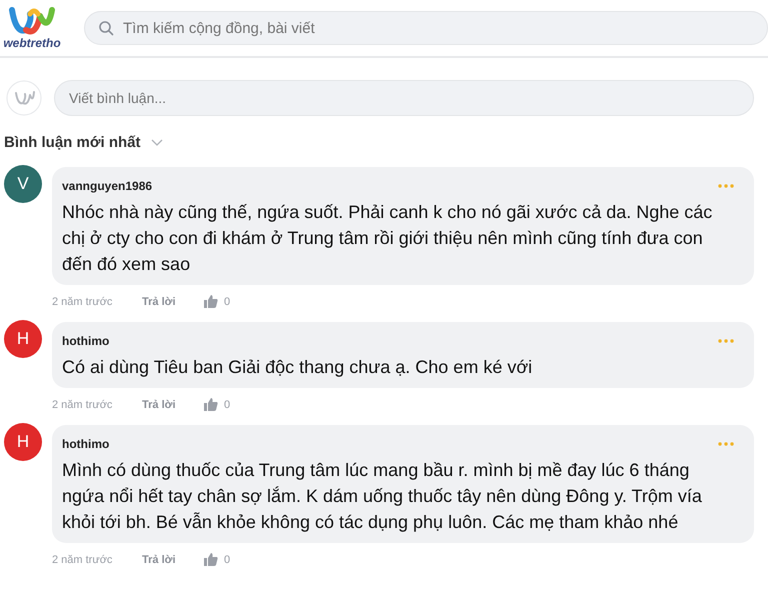  I want to click on logo-icon, so click(32, 21).